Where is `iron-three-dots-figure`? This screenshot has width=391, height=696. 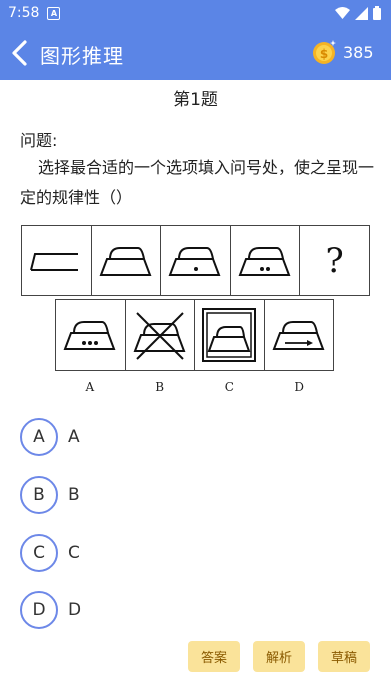
iron-three-dots-figure is located at coordinates (89, 335).